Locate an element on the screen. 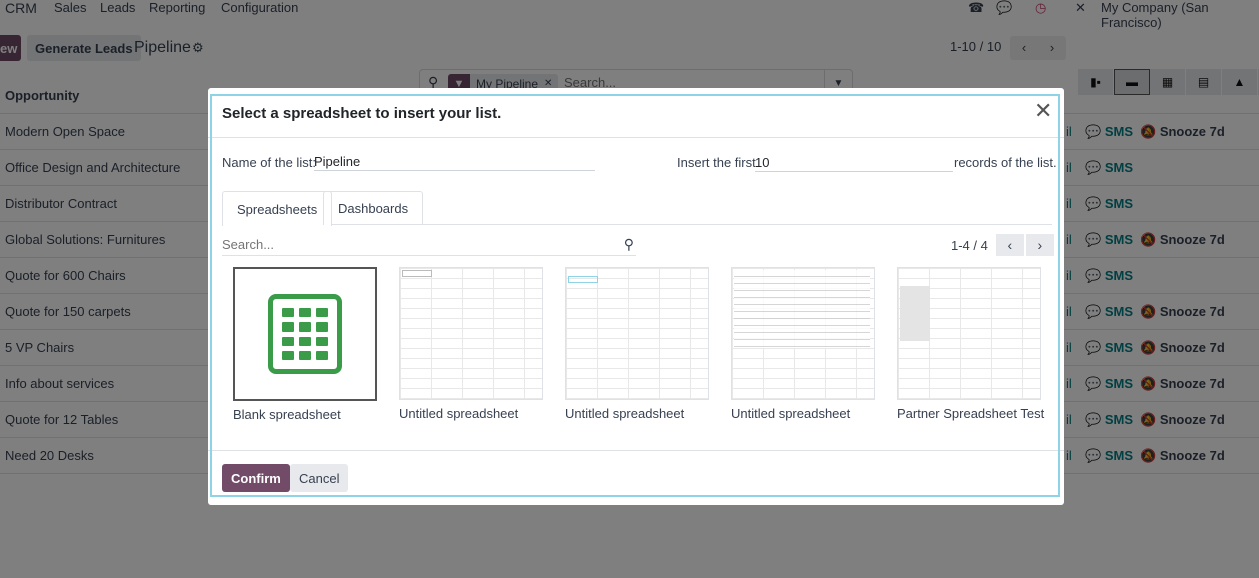 The width and height of the screenshot is (1259, 578). spreadsheet-search: ⚲ is located at coordinates (429, 245).